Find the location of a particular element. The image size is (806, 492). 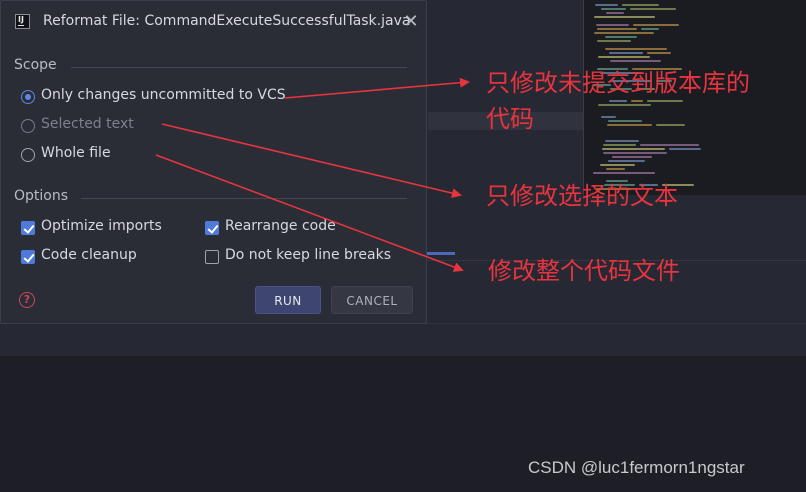

annotation-whole-file: 修改整个代码文件 is located at coordinates (584, 271).